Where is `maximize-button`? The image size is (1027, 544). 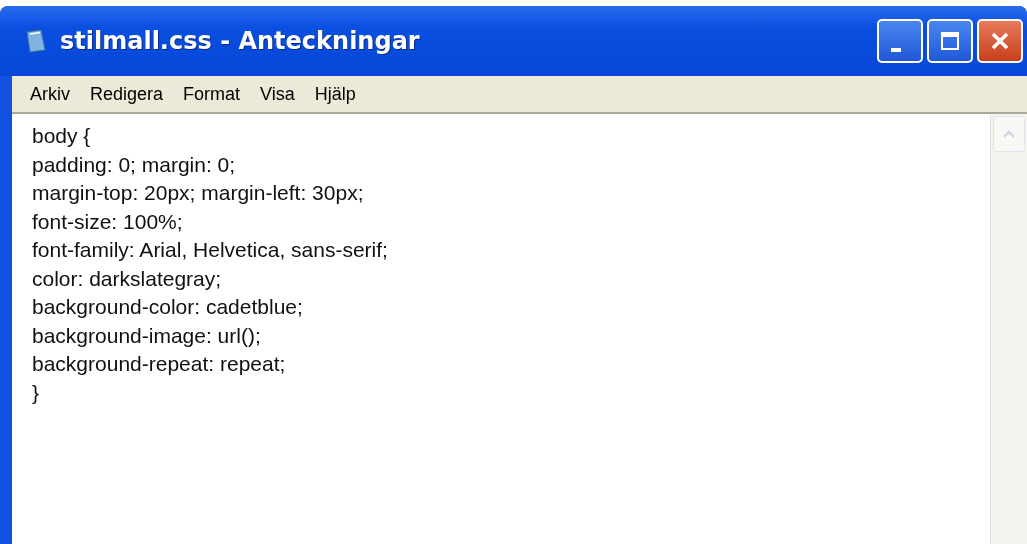 maximize-button is located at coordinates (950, 41).